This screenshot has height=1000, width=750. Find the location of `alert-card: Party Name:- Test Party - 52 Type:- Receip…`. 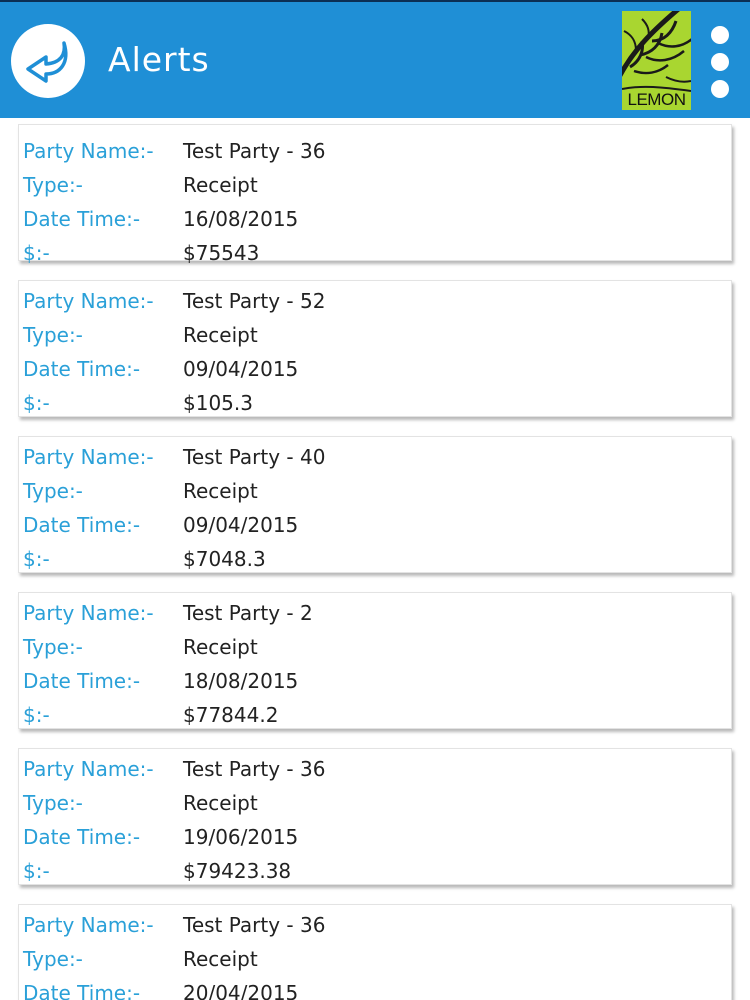

alert-card: Party Name:- Test Party - 52 Type:- Receip… is located at coordinates (375, 348).